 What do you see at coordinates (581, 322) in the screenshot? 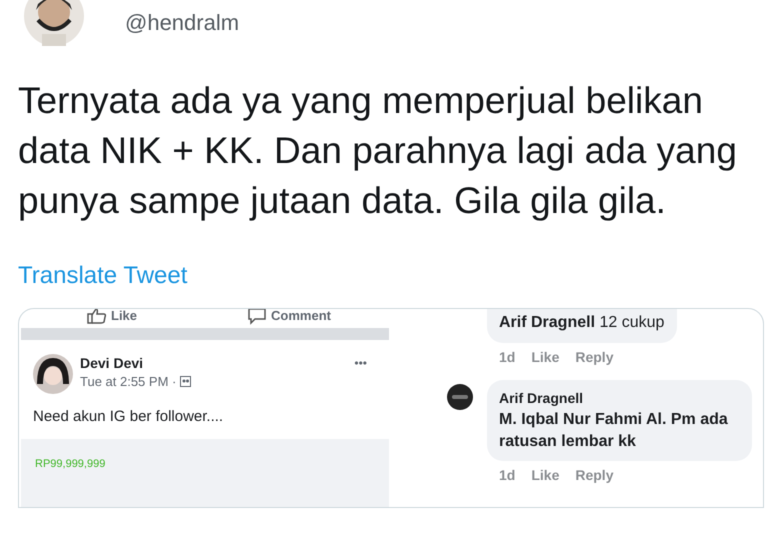
I see `comment-text: Arif Dragnell 12 cukup` at bounding box center [581, 322].